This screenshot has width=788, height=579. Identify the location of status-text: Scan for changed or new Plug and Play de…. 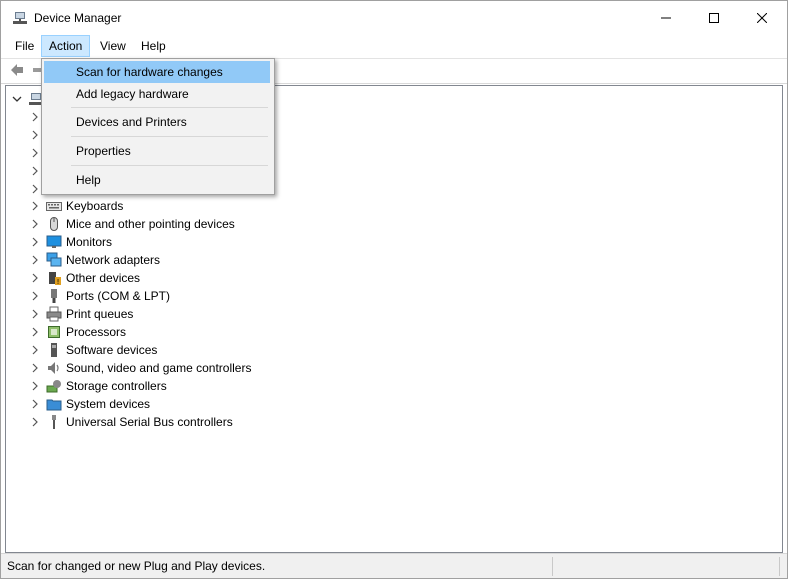
(136, 566).